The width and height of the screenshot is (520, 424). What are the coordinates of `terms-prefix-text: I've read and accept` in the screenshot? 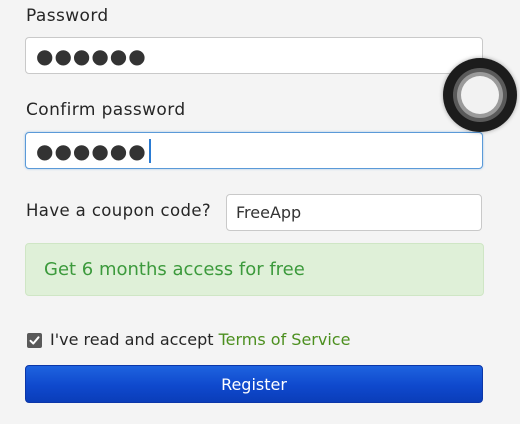 It's located at (134, 339).